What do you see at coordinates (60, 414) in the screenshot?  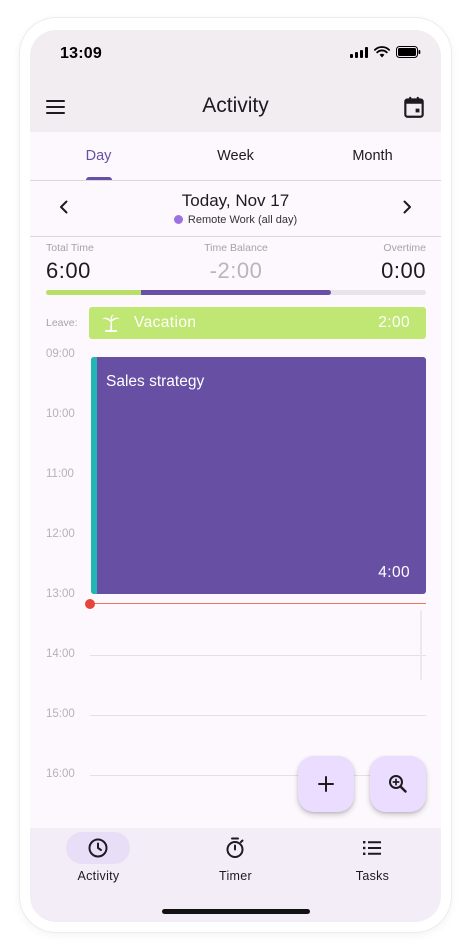 I see `hour-label: 10:00` at bounding box center [60, 414].